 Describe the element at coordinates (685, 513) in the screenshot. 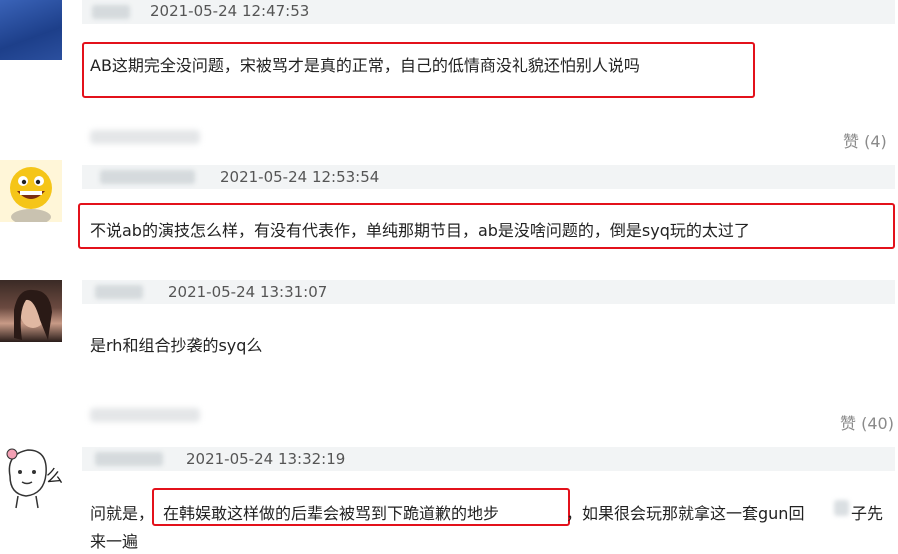

I see `comment-text-continued: ，如果很会玩那就拿这一套gun回` at that location.